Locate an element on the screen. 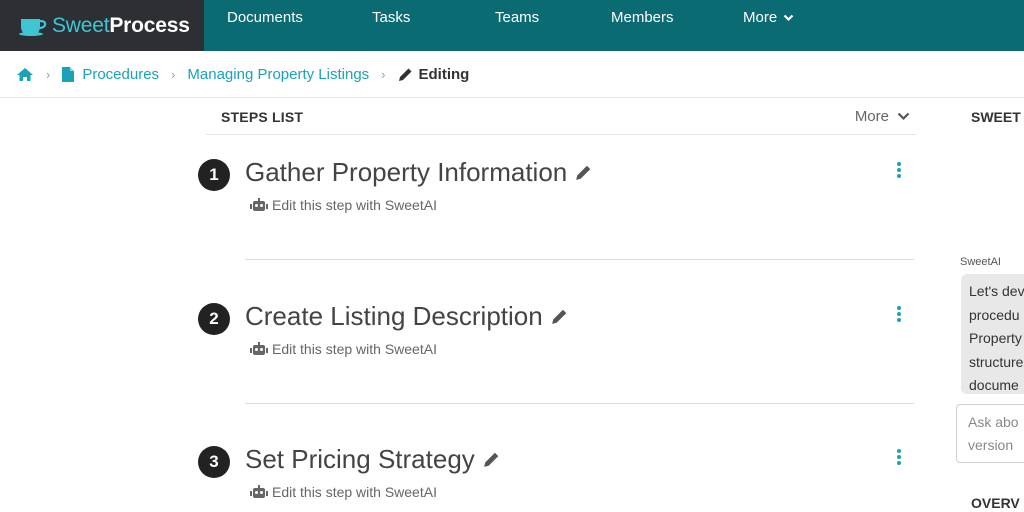  nav-teams: Teams is located at coordinates (517, 17).